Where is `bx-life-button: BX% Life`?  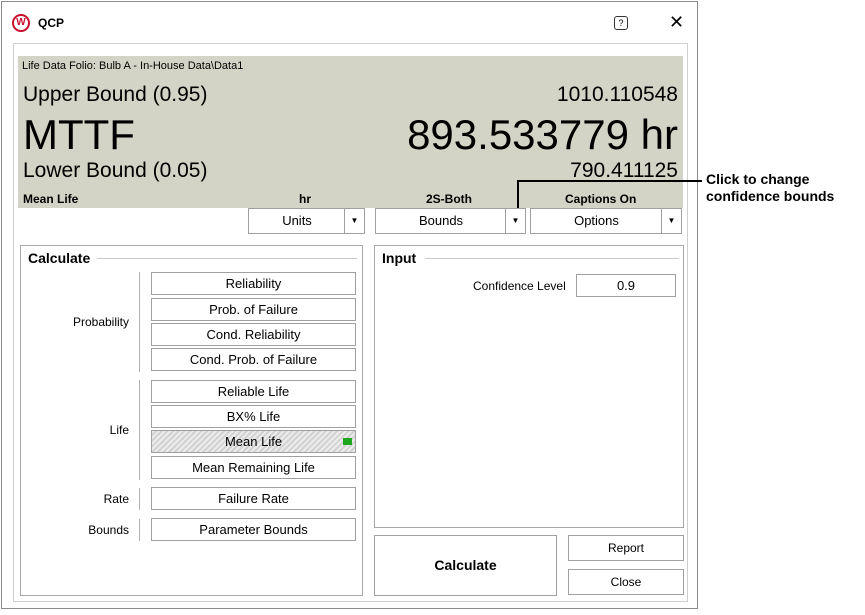
bx-life-button: BX% Life is located at coordinates (253, 416).